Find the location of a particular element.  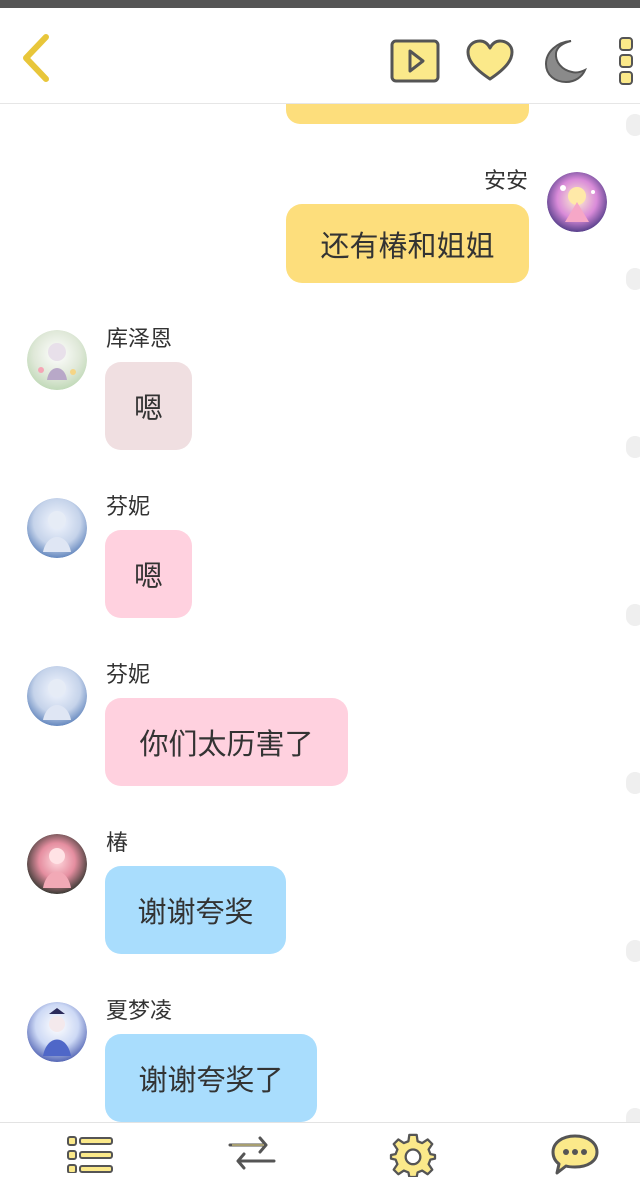

more-button is located at coordinates (626, 61).